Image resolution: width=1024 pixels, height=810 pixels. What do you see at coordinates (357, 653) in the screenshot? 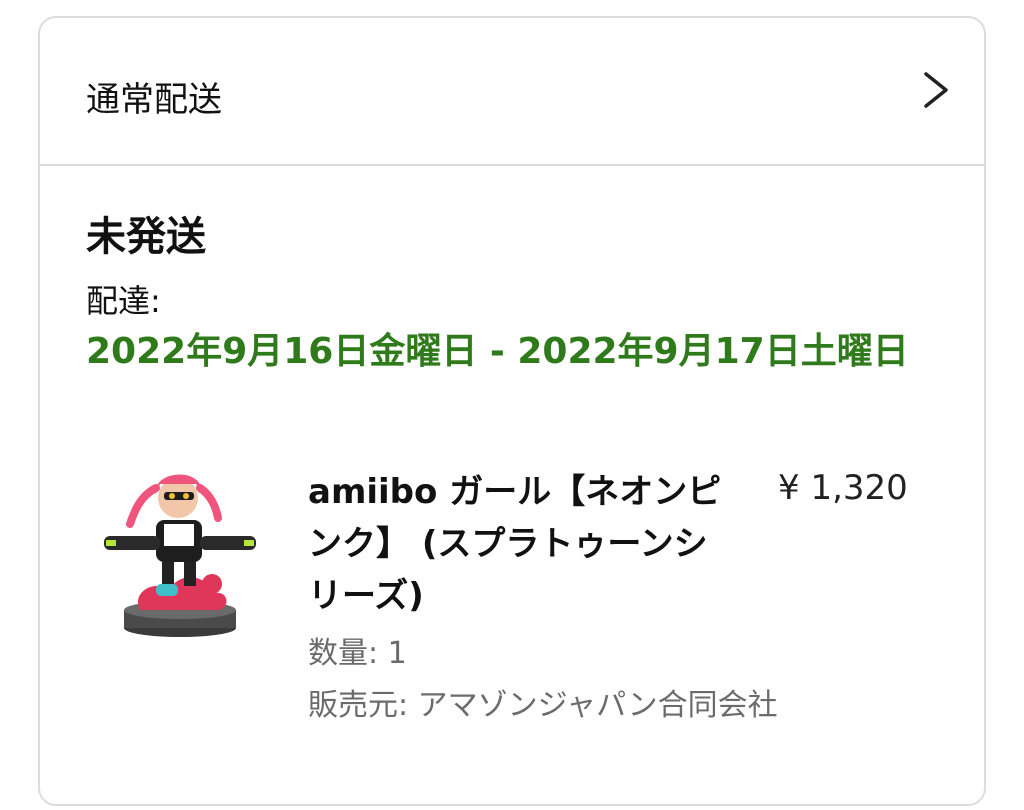
I see `product-quantity: 数量: 1` at bounding box center [357, 653].